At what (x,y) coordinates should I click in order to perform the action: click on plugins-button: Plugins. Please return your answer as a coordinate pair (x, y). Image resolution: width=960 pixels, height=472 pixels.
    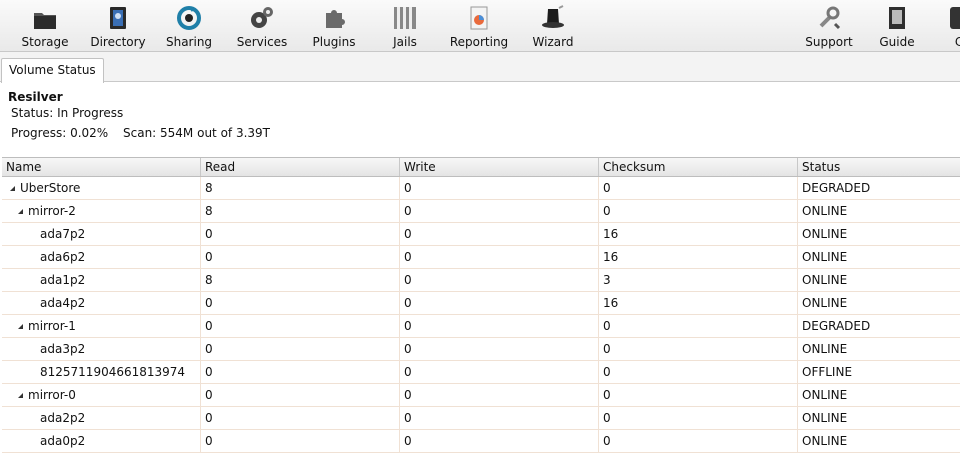
    Looking at the image, I should click on (334, 27).